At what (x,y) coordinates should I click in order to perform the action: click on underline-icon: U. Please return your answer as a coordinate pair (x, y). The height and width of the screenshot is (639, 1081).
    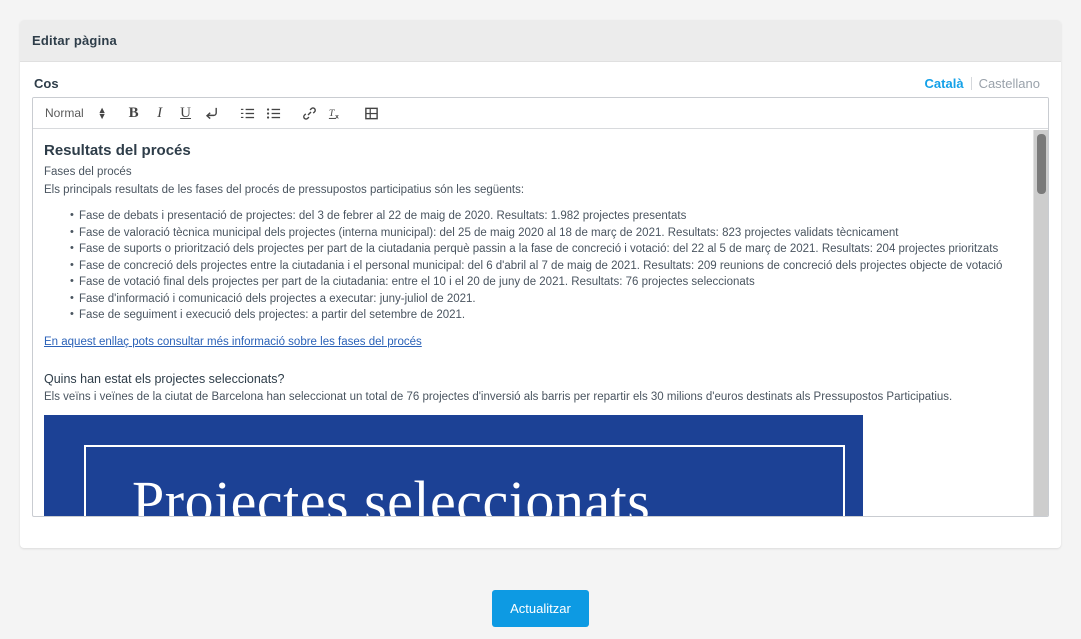
    Looking at the image, I should click on (186, 112).